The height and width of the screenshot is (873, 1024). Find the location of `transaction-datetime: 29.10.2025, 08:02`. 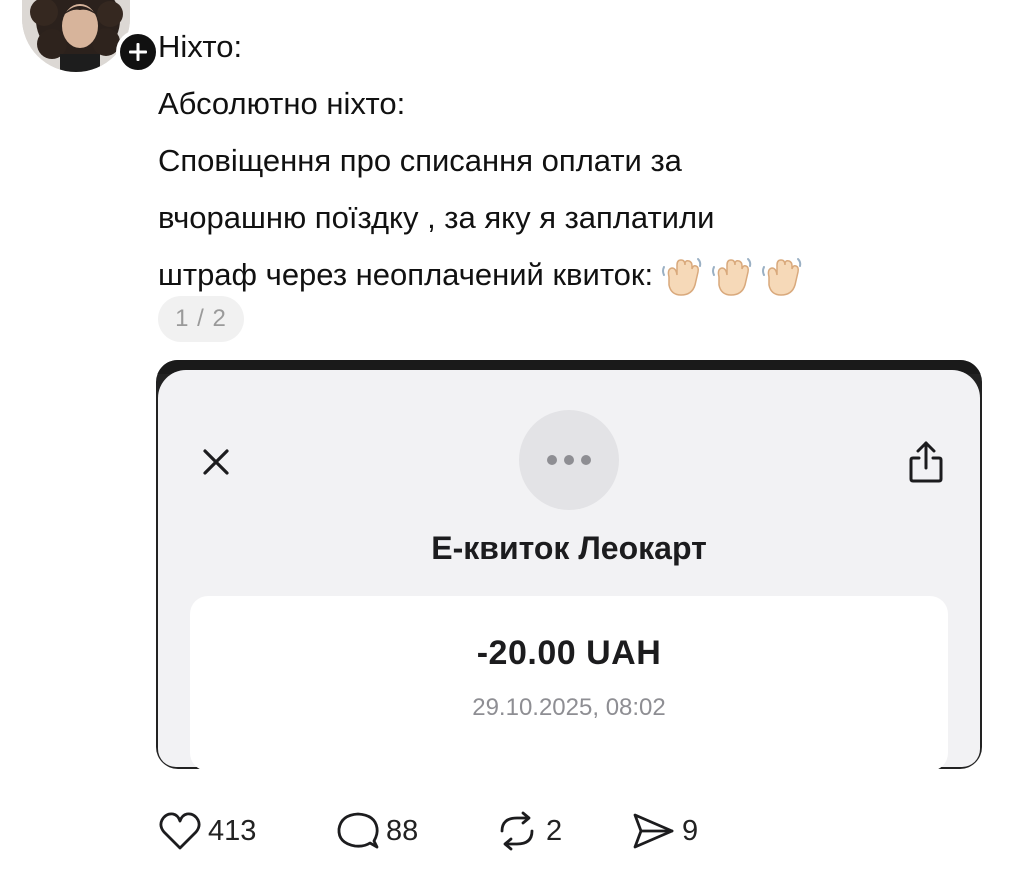

transaction-datetime: 29.10.2025, 08:02 is located at coordinates (569, 707).